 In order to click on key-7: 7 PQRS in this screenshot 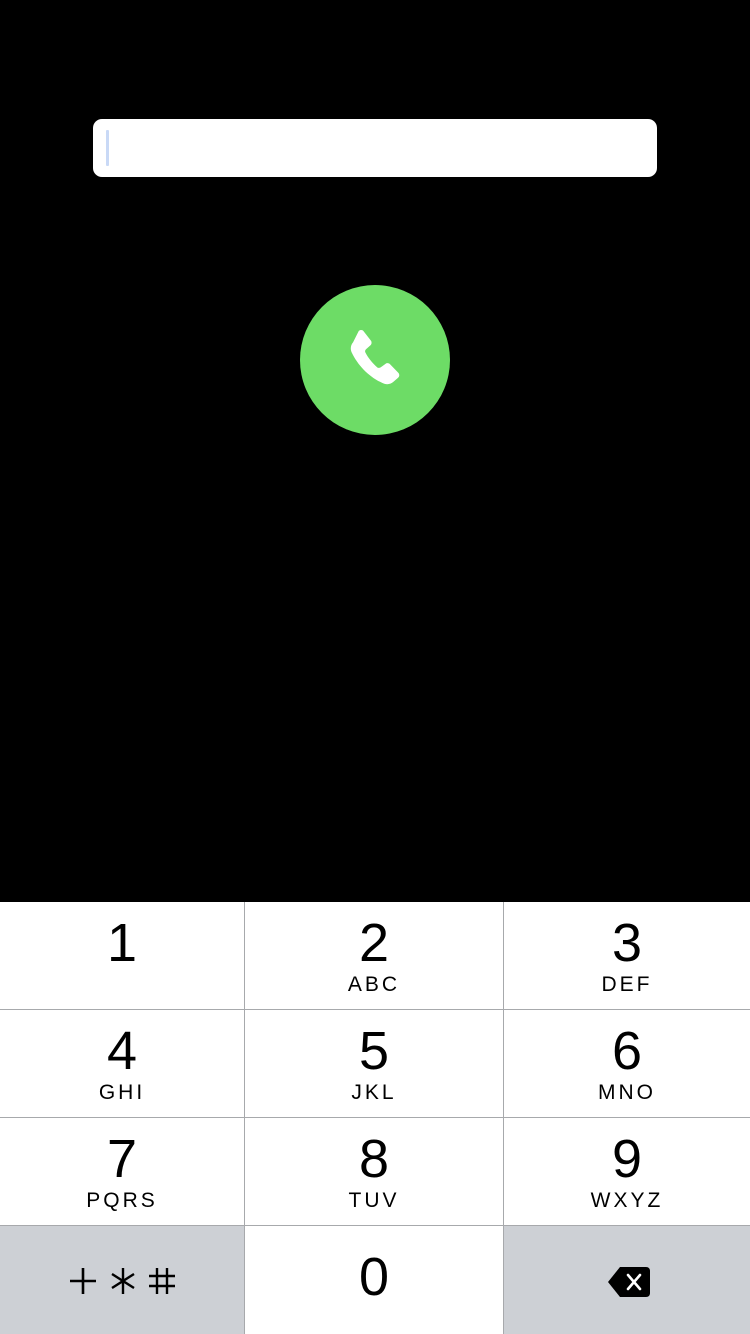, I will do `click(122, 1172)`.